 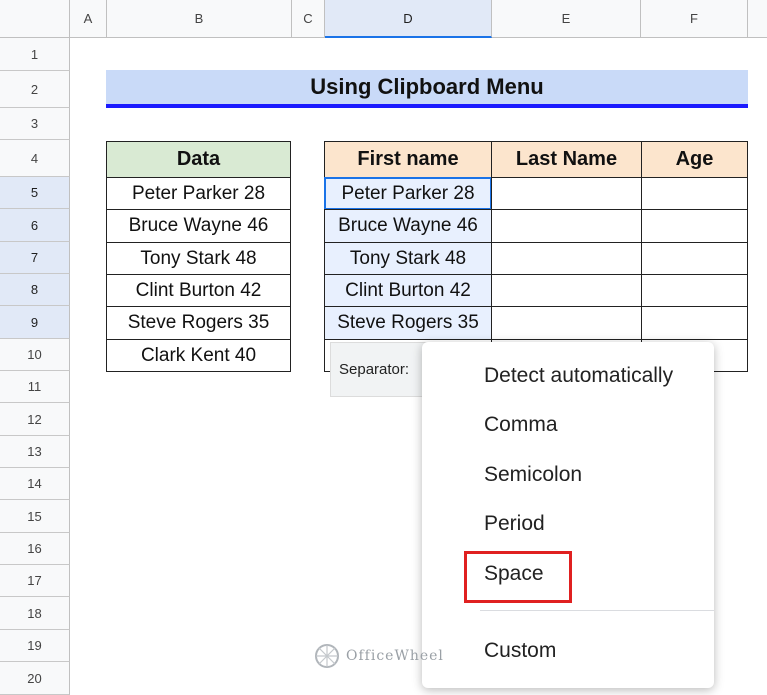 I want to click on first-name-cell: Clint Burton 42, so click(x=408, y=290).